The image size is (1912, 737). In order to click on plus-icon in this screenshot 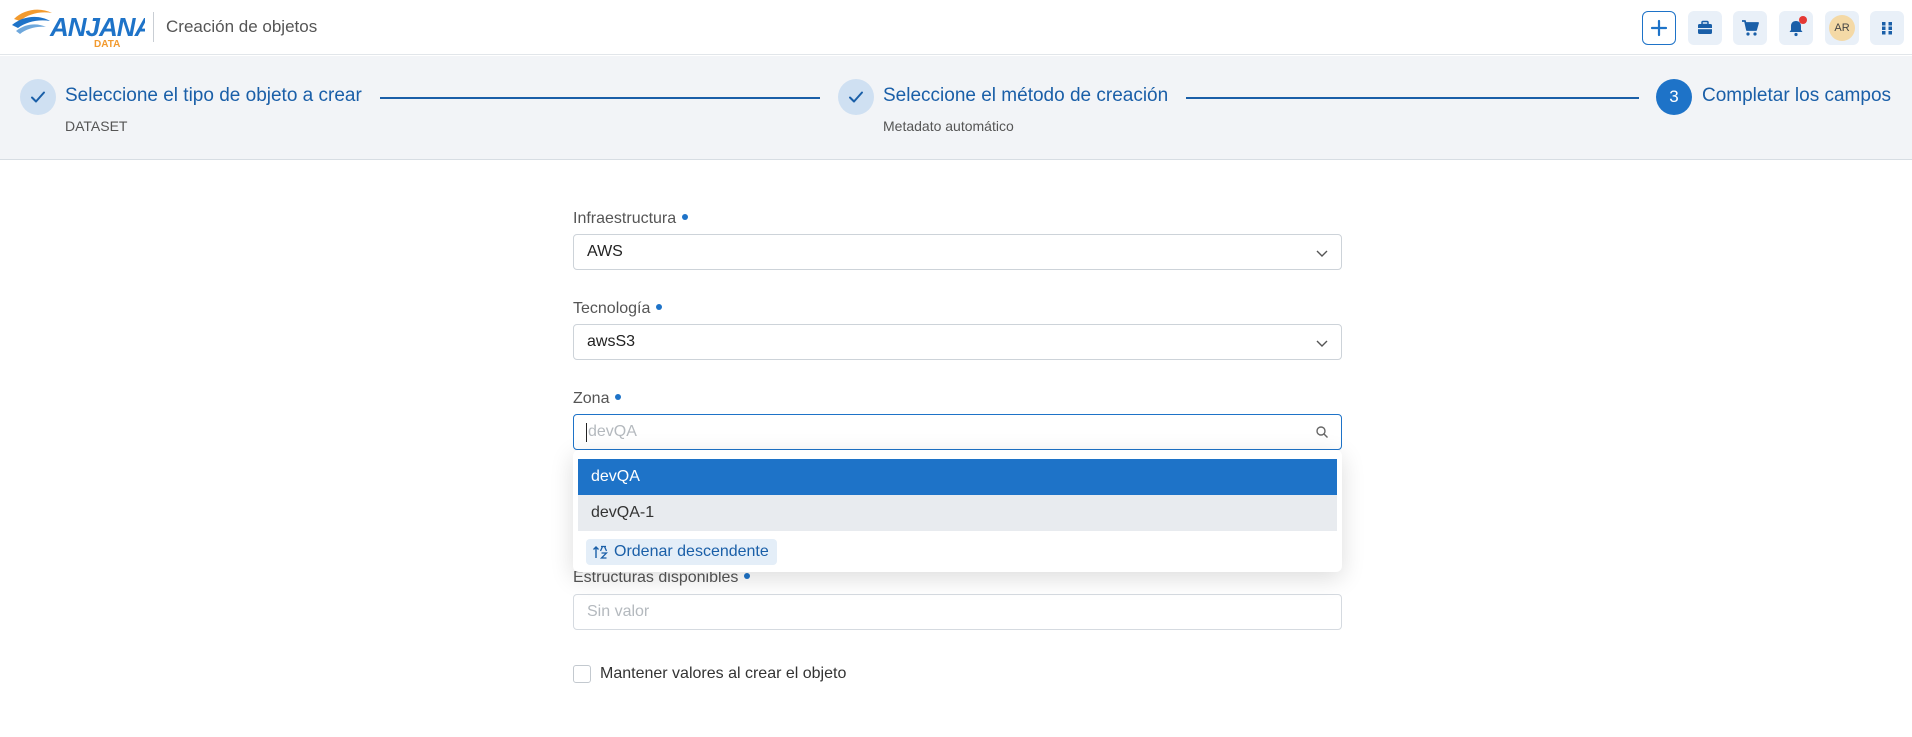, I will do `click(1659, 28)`.